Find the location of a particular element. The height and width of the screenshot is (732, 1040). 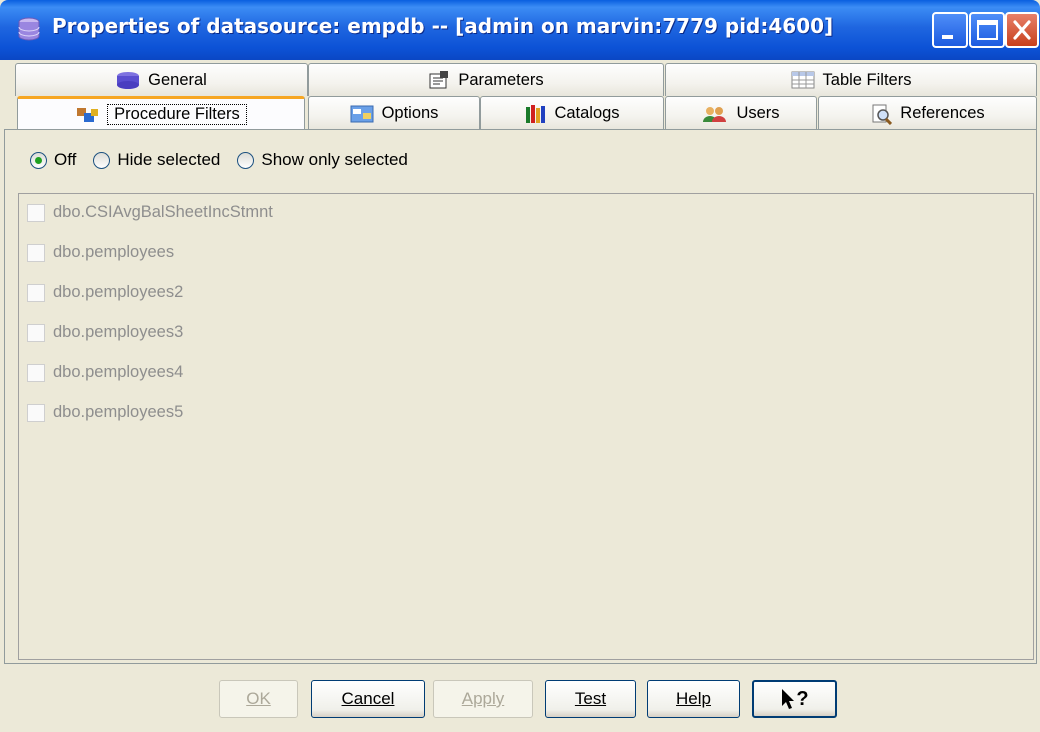

button-label: Cancel is located at coordinates (368, 698).